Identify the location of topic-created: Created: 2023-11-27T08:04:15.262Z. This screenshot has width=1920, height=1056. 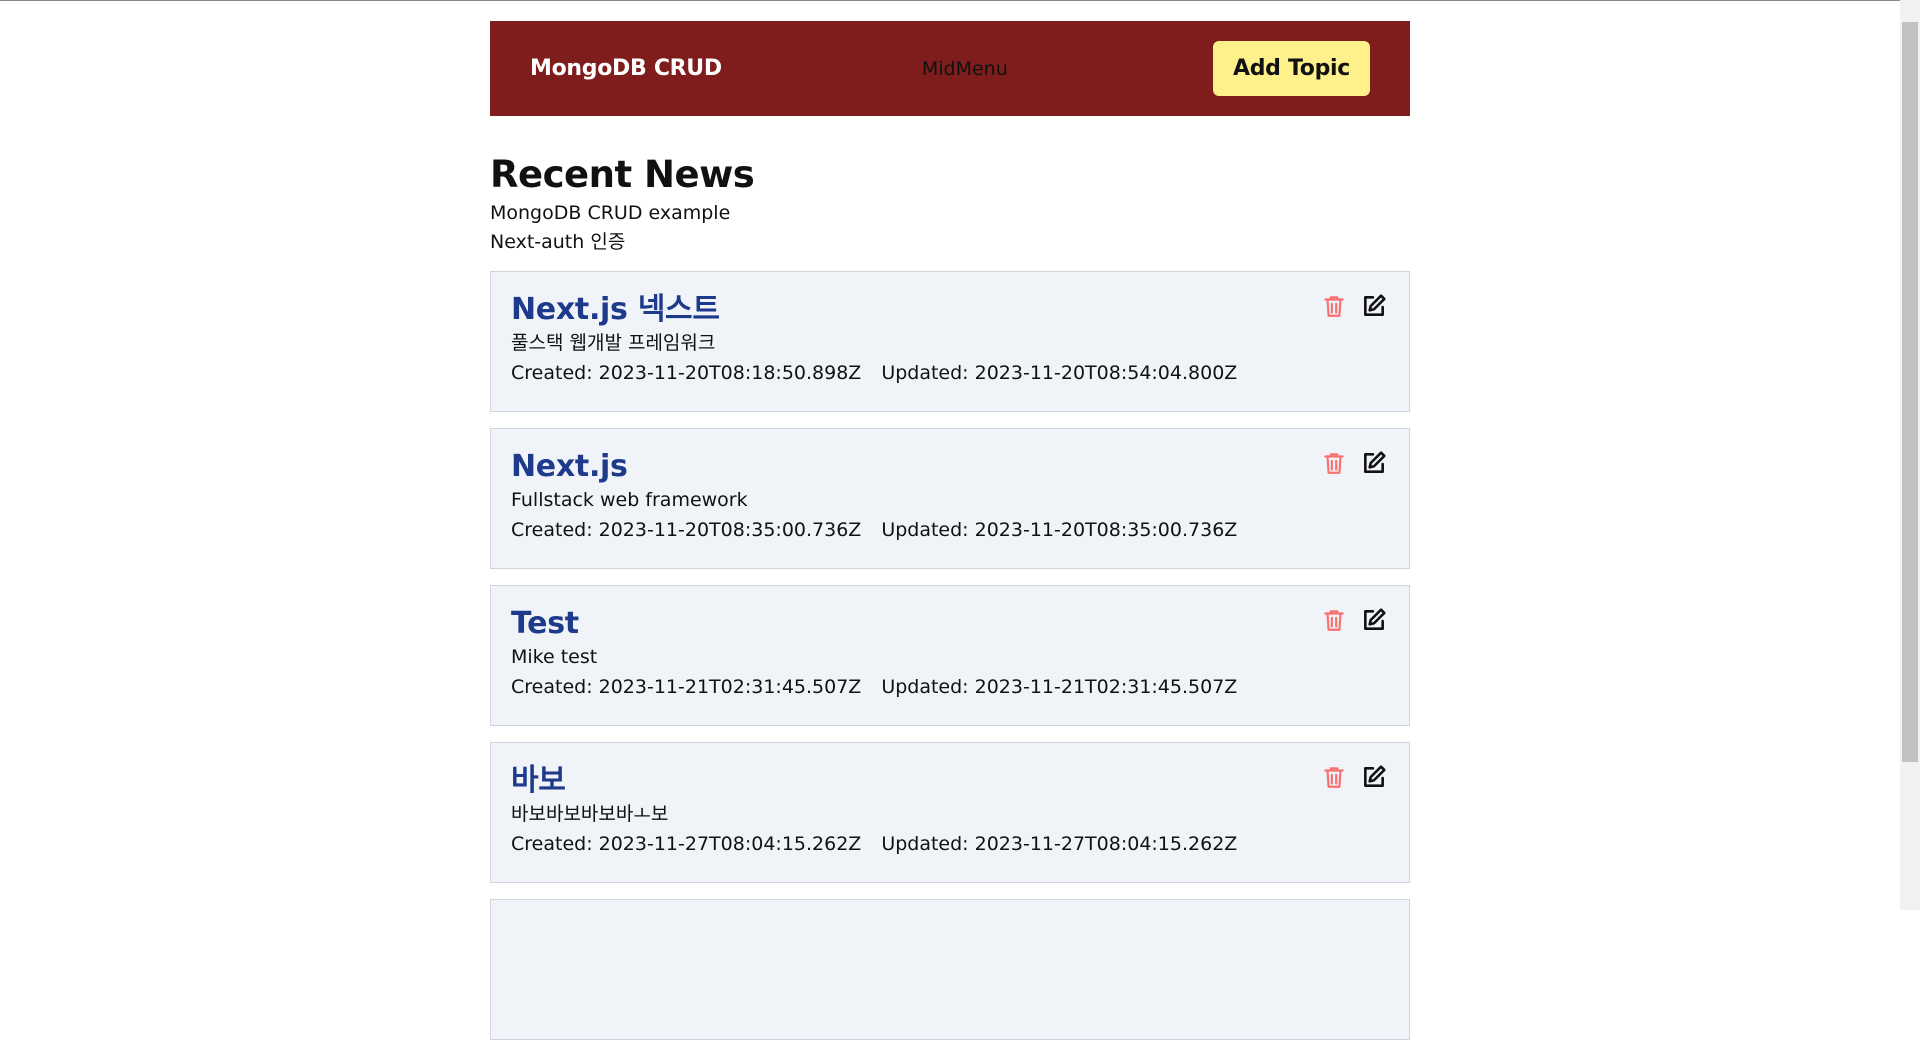
(686, 844).